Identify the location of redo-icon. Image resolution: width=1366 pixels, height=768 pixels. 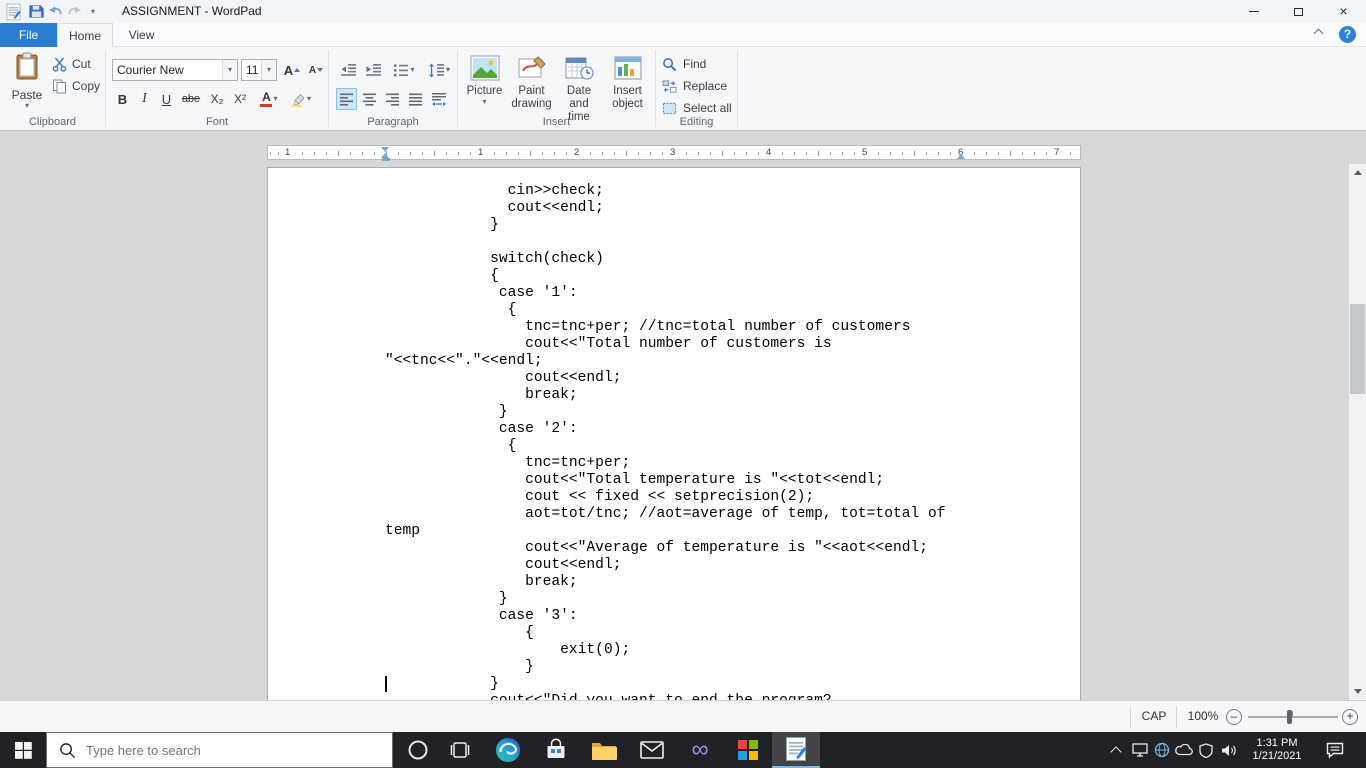
(74, 11).